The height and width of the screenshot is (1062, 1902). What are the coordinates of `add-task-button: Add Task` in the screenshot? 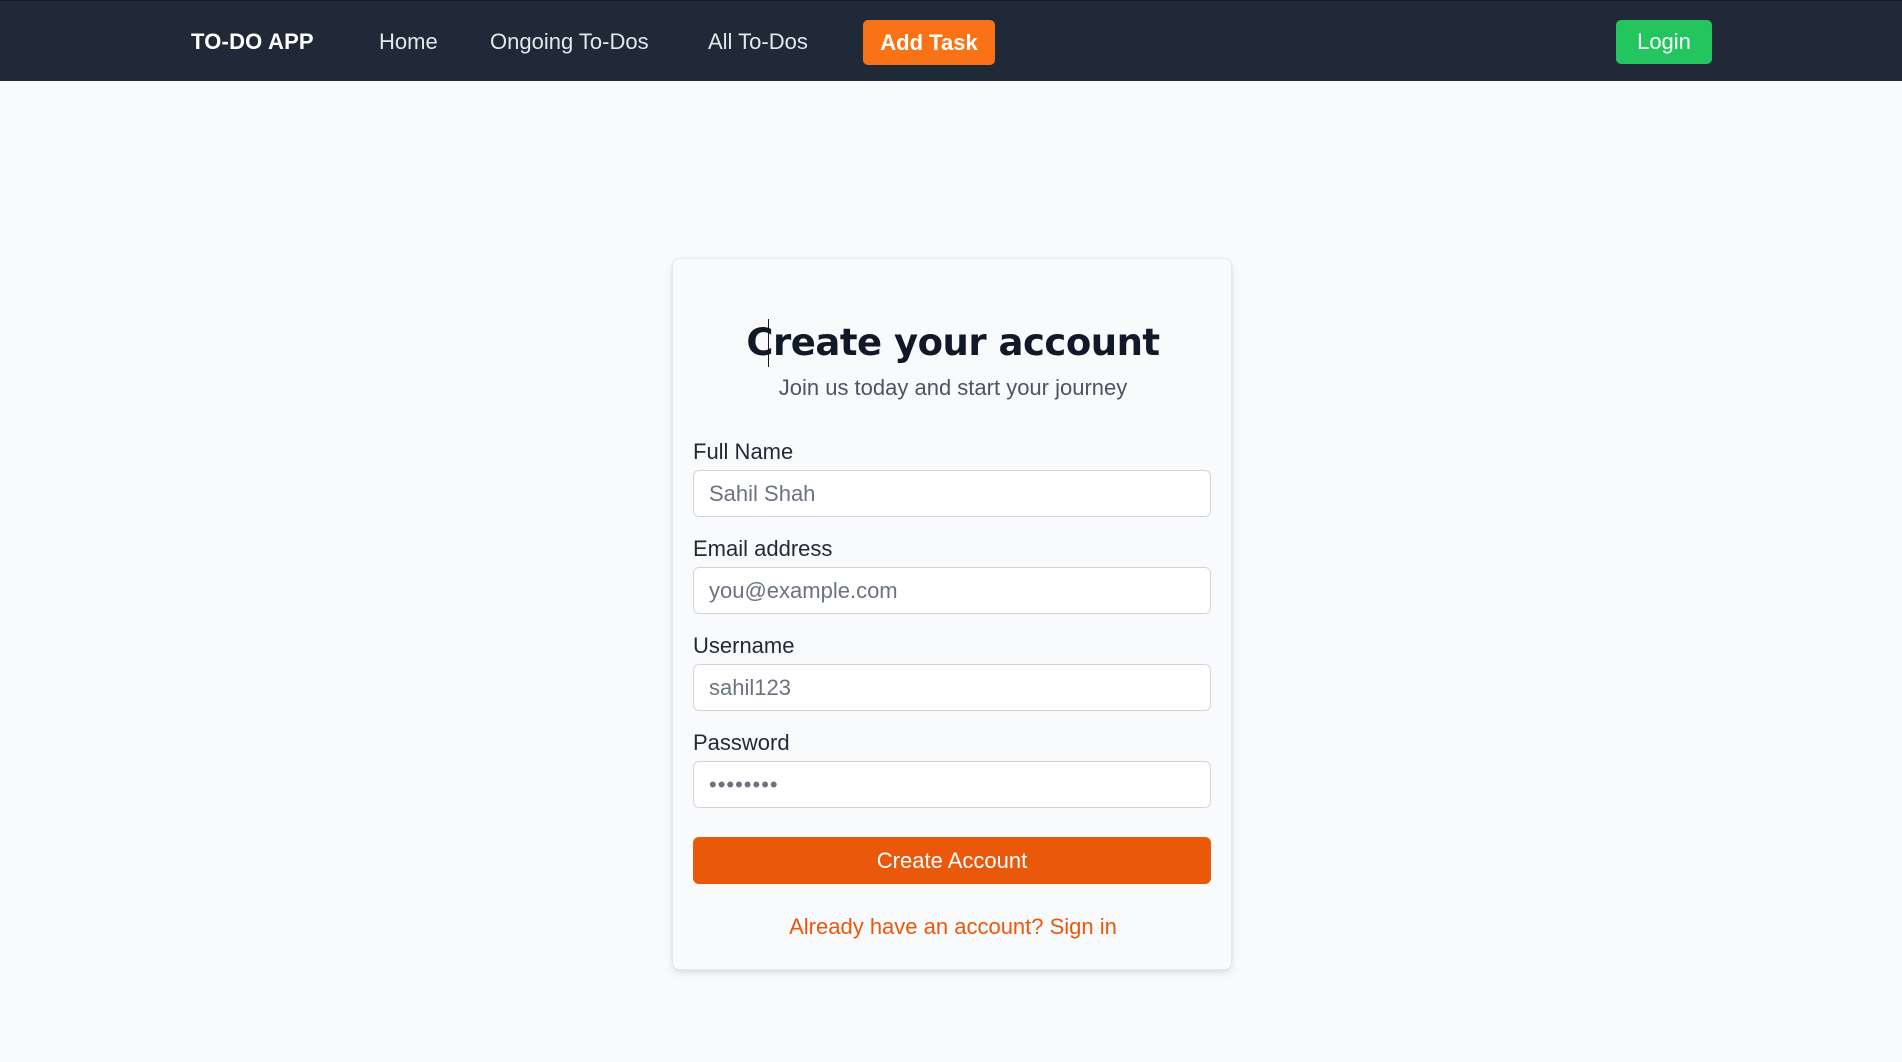 It's located at (929, 42).